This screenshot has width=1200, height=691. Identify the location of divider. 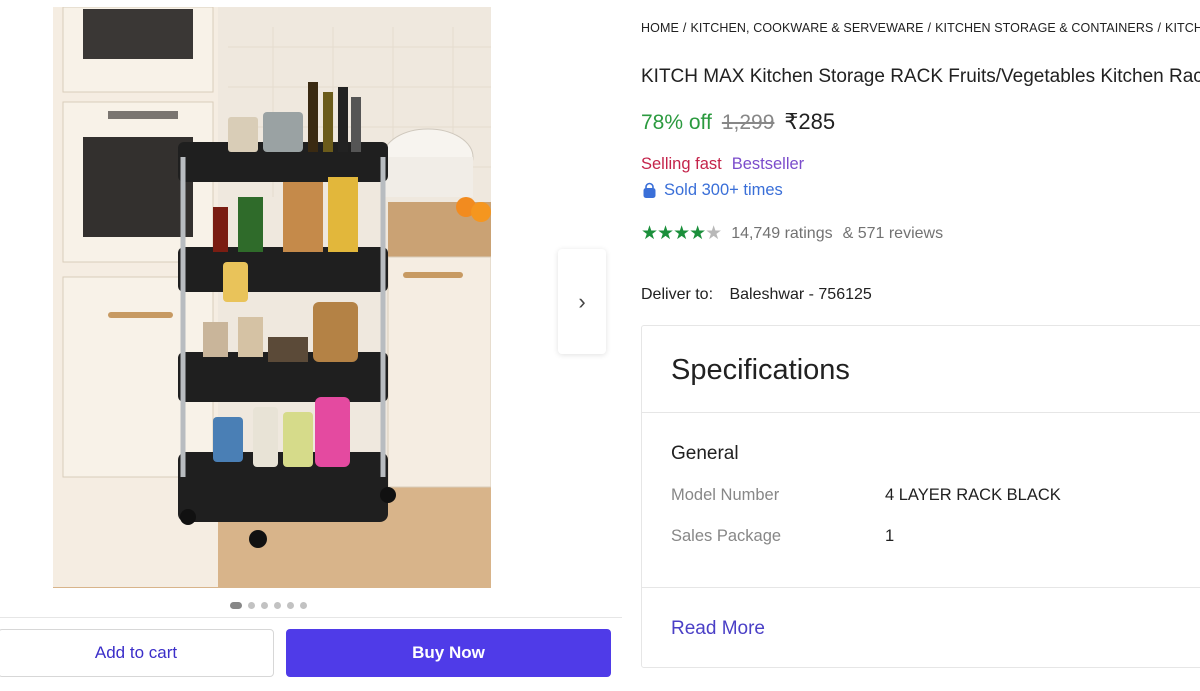
(921, 587).